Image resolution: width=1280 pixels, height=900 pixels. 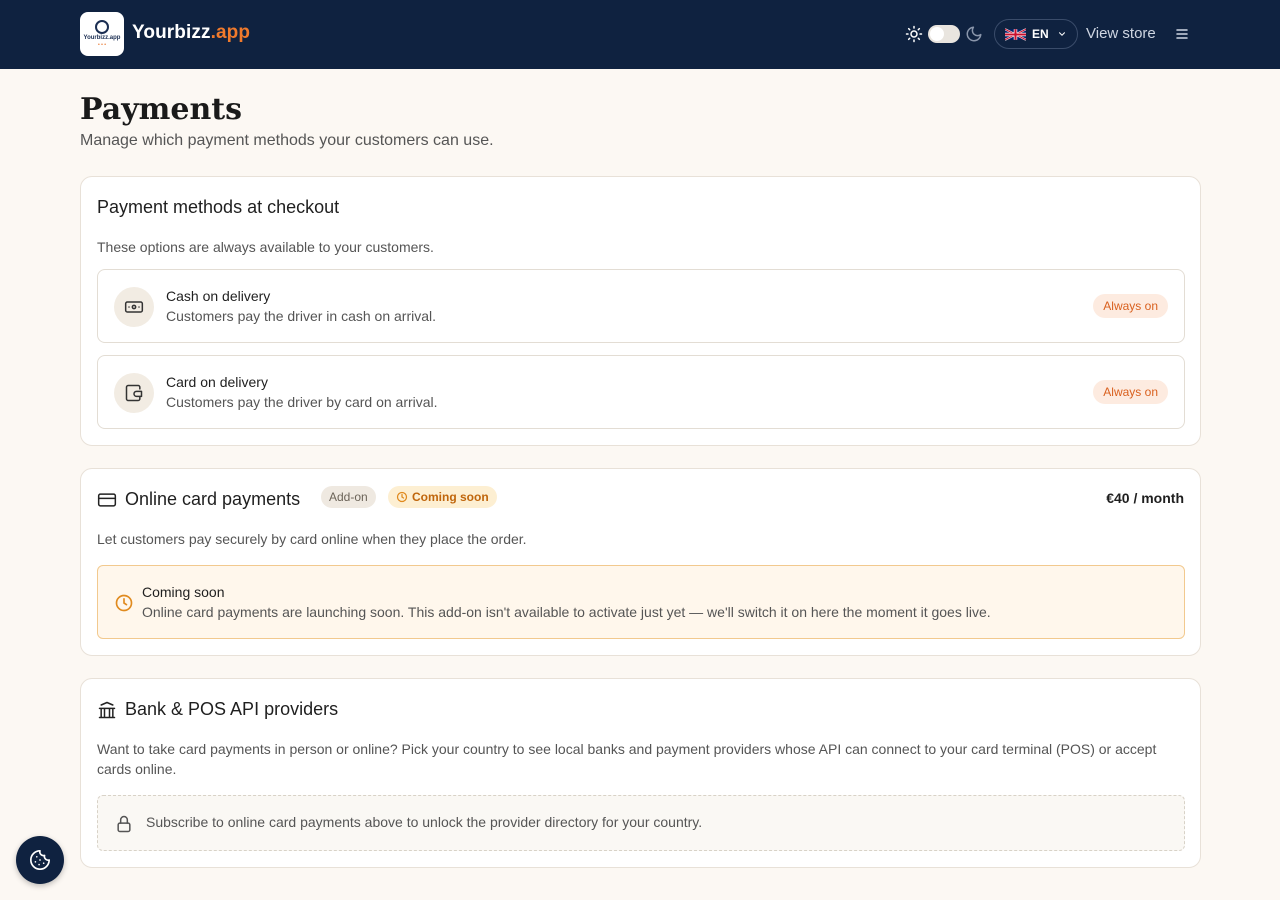 I want to click on theme-toggle, so click(x=944, y=34).